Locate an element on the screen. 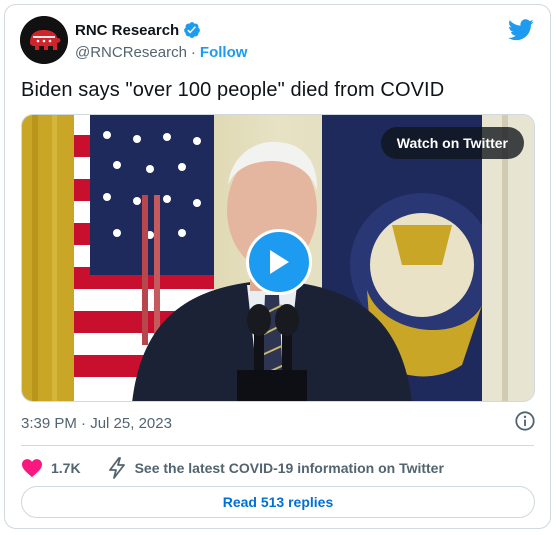 This screenshot has height=535, width=556. author-display-name: RNC Research is located at coordinates (127, 30).